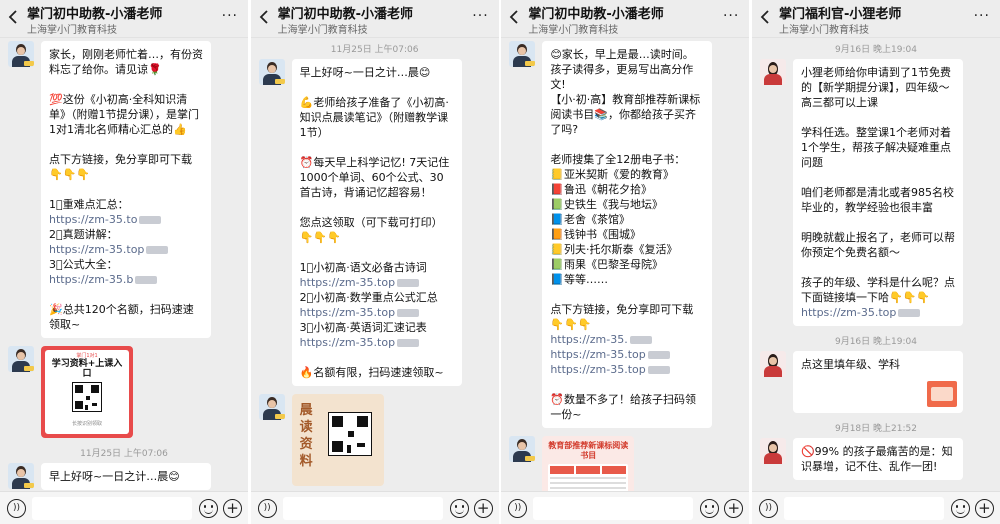  I want to click on link: https://zm-35., so click(627, 339).